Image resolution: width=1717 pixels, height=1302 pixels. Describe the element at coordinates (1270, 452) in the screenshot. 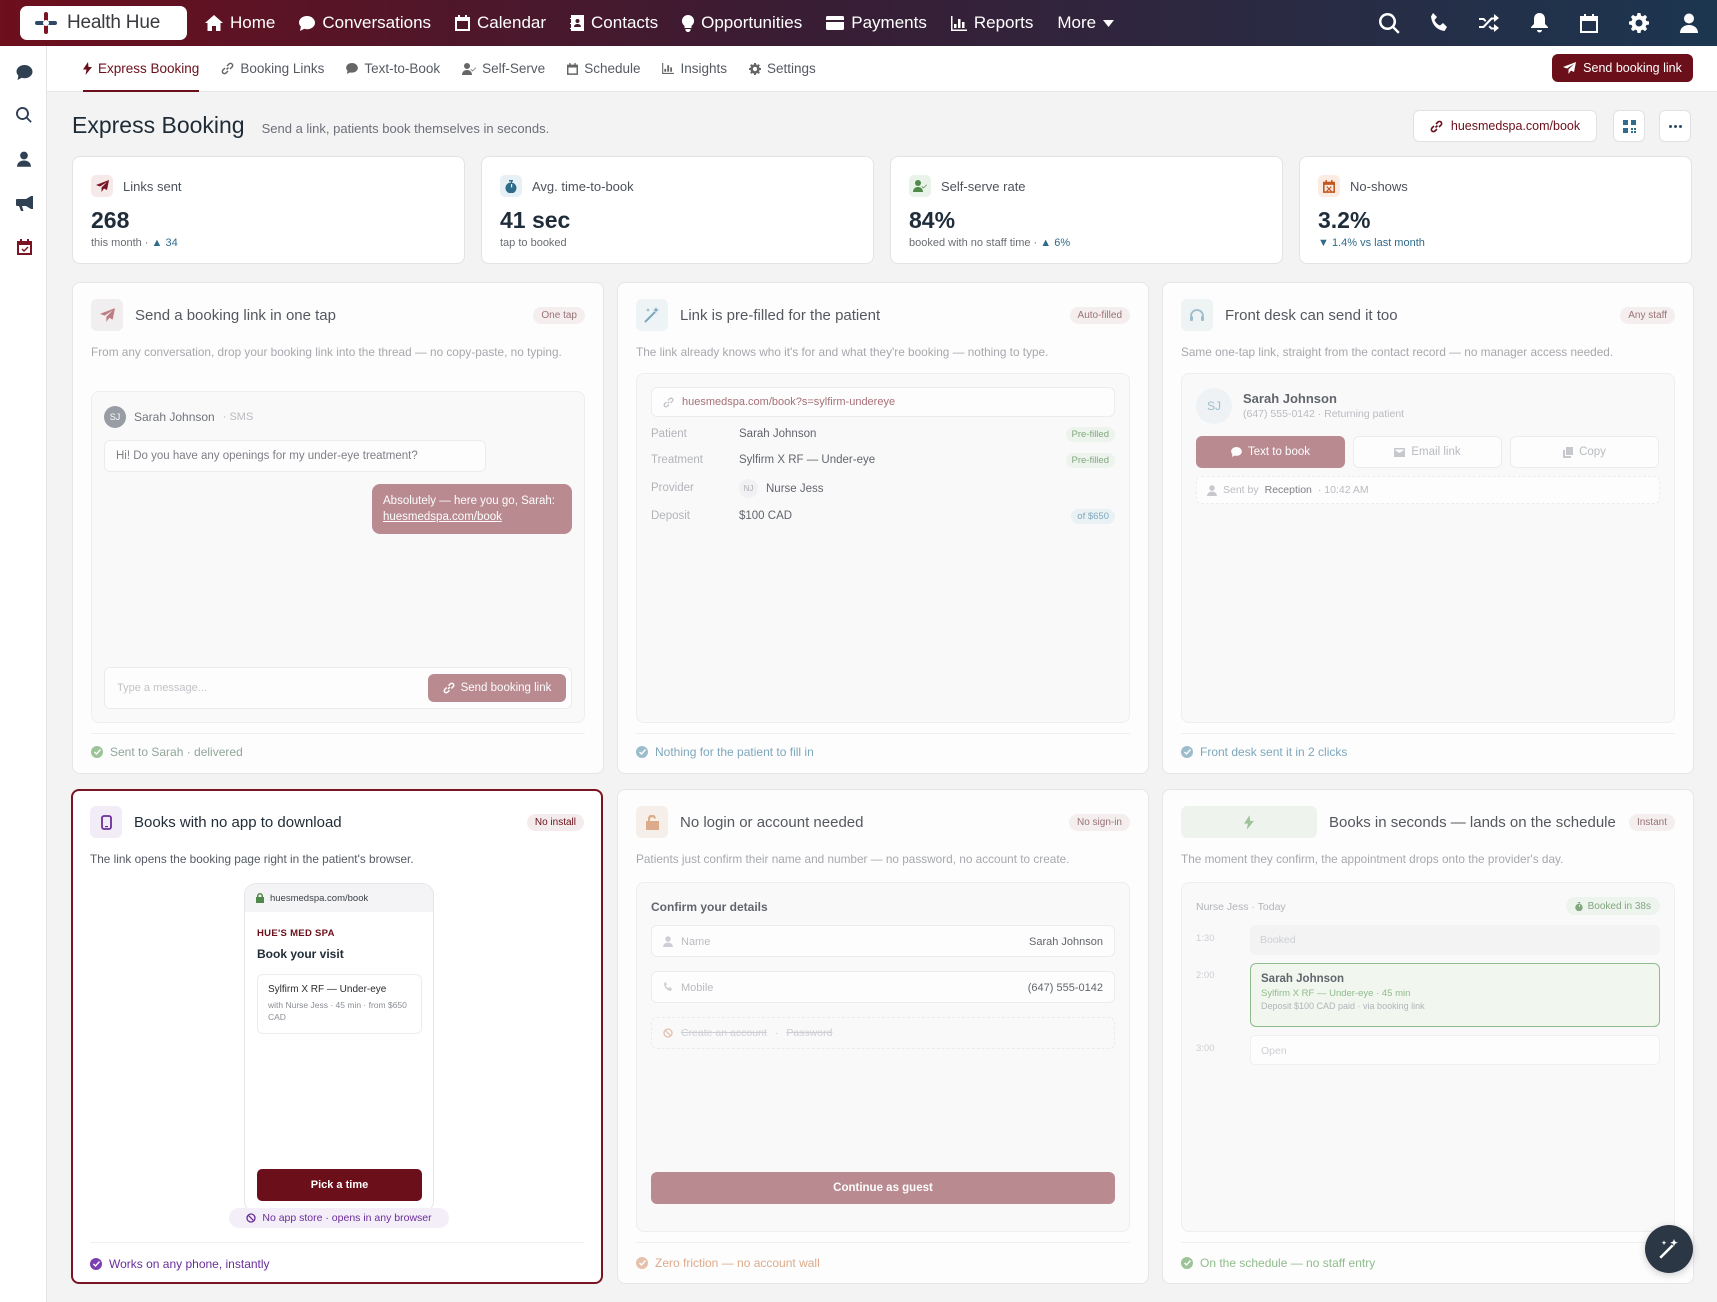

I see `text-to-book-button: Text to book` at that location.